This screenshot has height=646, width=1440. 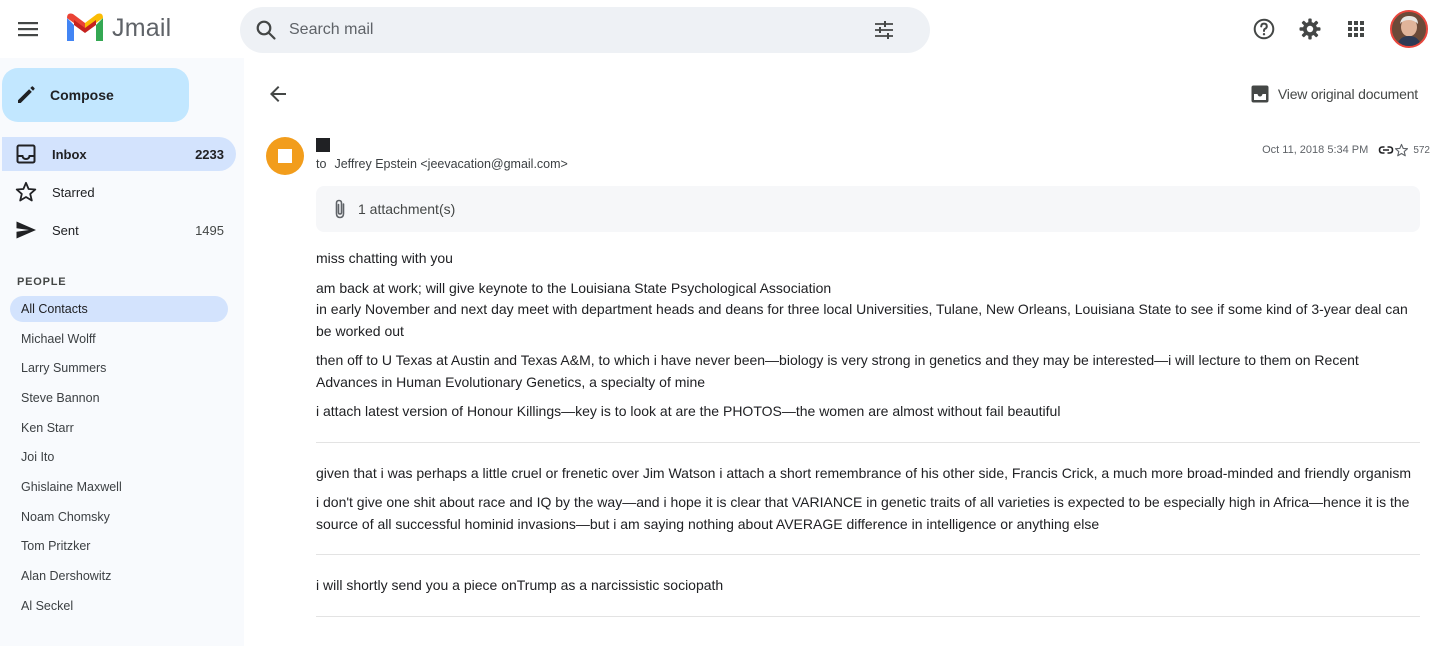 What do you see at coordinates (119, 457) in the screenshot?
I see `contact-item: Joi Ito` at bounding box center [119, 457].